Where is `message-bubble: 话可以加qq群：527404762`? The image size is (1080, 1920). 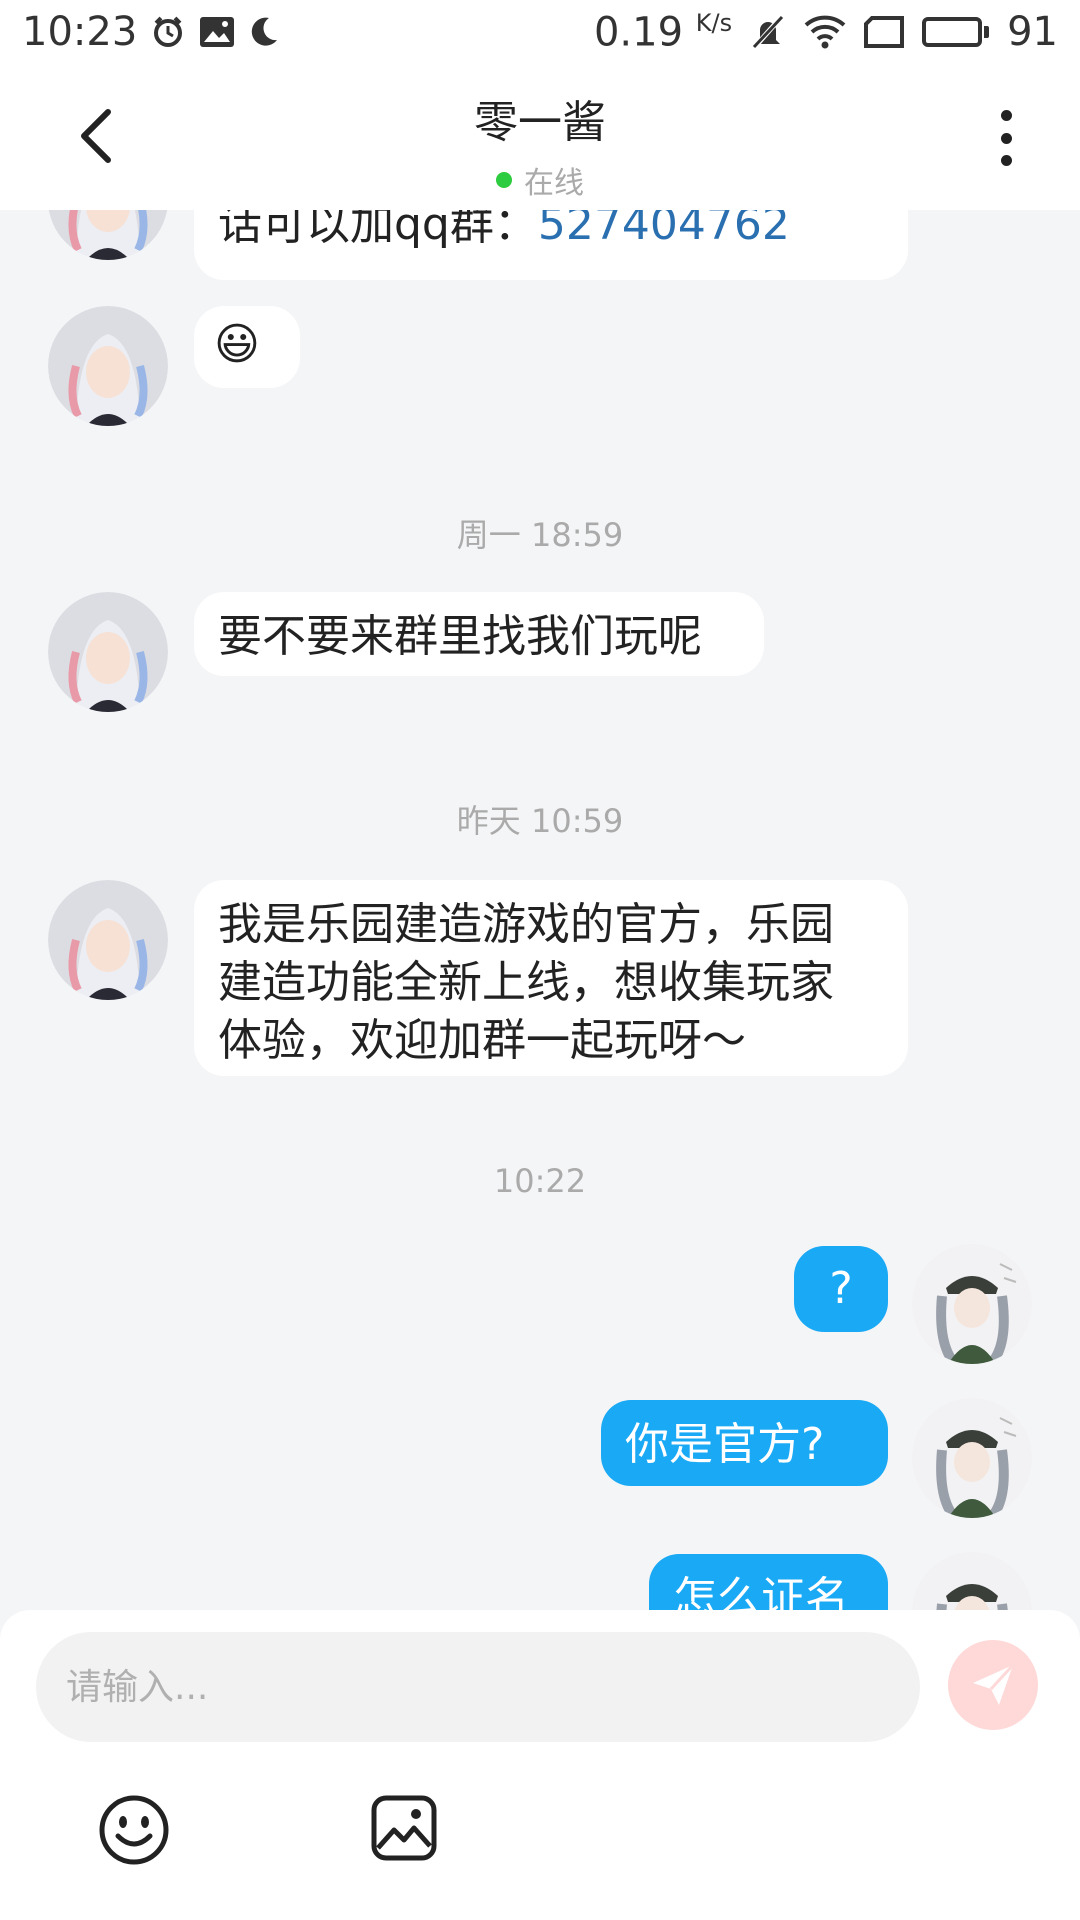 message-bubble: 话可以加qq群：527404762 is located at coordinates (551, 245).